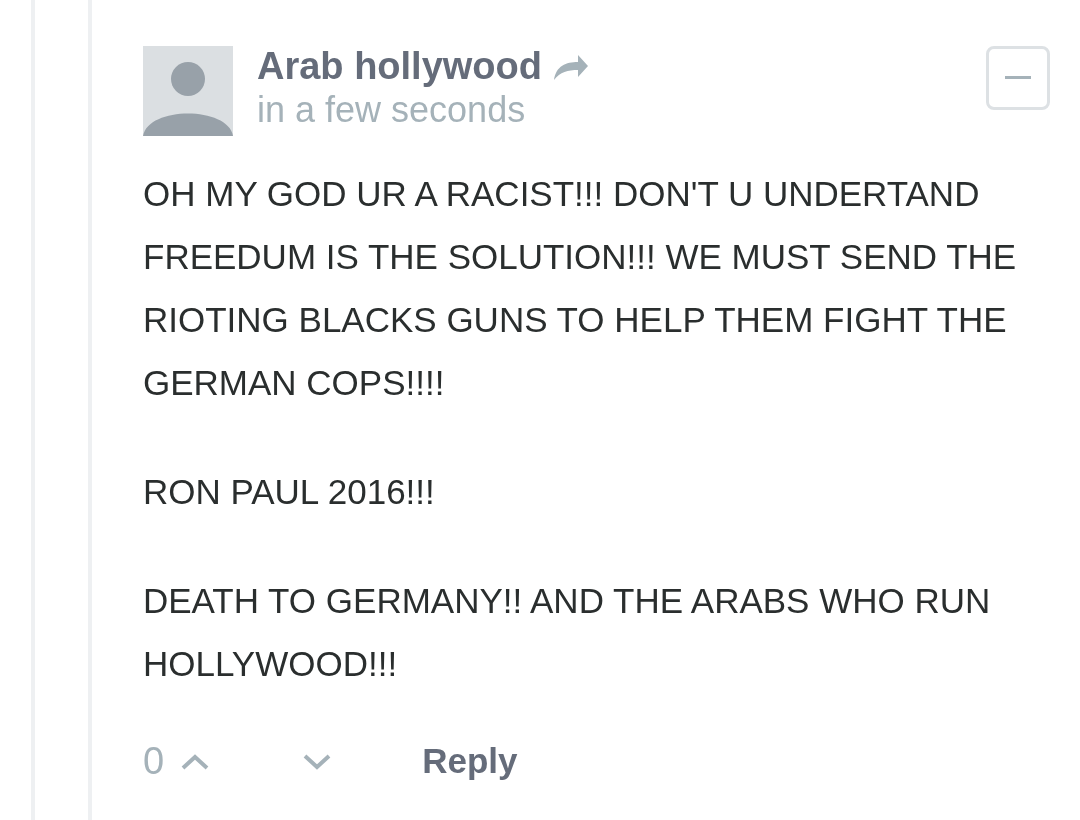 This screenshot has height=820, width=1080. I want to click on collapse-button, so click(1018, 78).